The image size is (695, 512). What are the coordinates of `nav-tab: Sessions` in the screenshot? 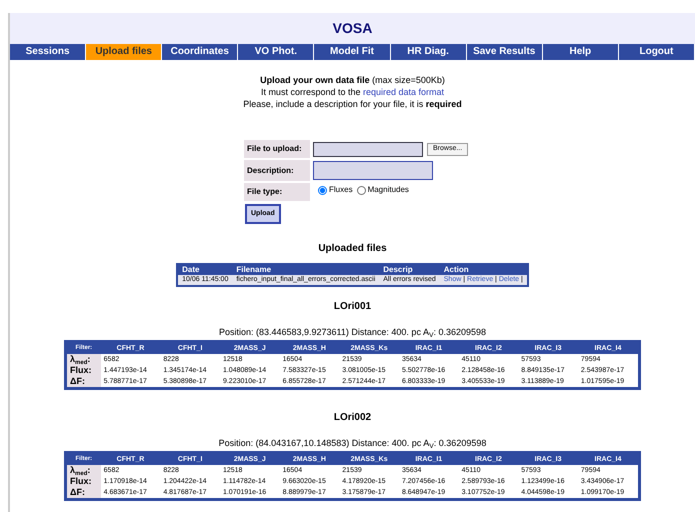 It's located at (48, 52).